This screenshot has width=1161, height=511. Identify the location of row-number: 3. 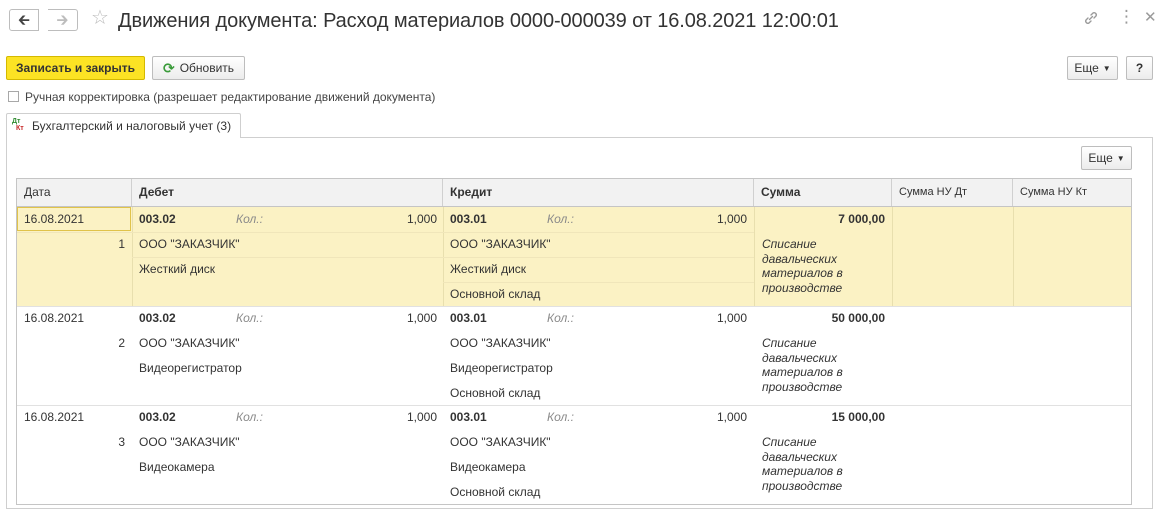
(121, 442).